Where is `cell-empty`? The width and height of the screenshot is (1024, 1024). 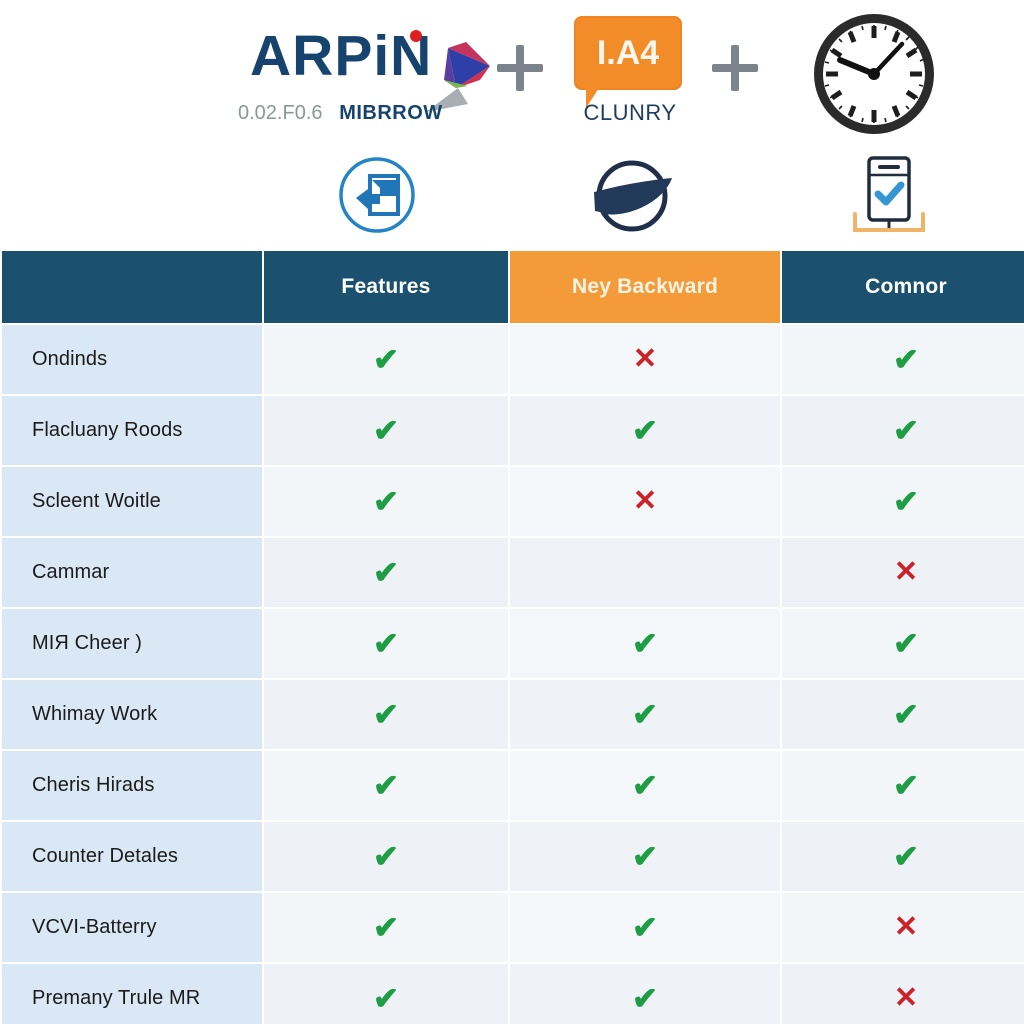 cell-empty is located at coordinates (645, 572).